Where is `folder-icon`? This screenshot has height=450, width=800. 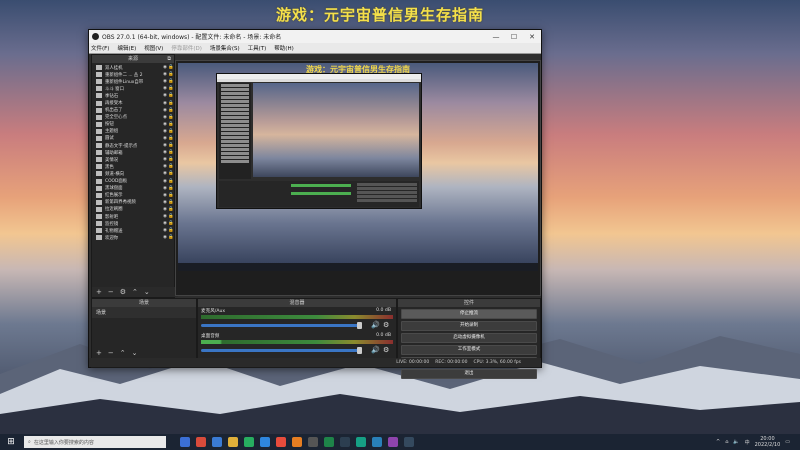
folder-icon is located at coordinates (233, 442).